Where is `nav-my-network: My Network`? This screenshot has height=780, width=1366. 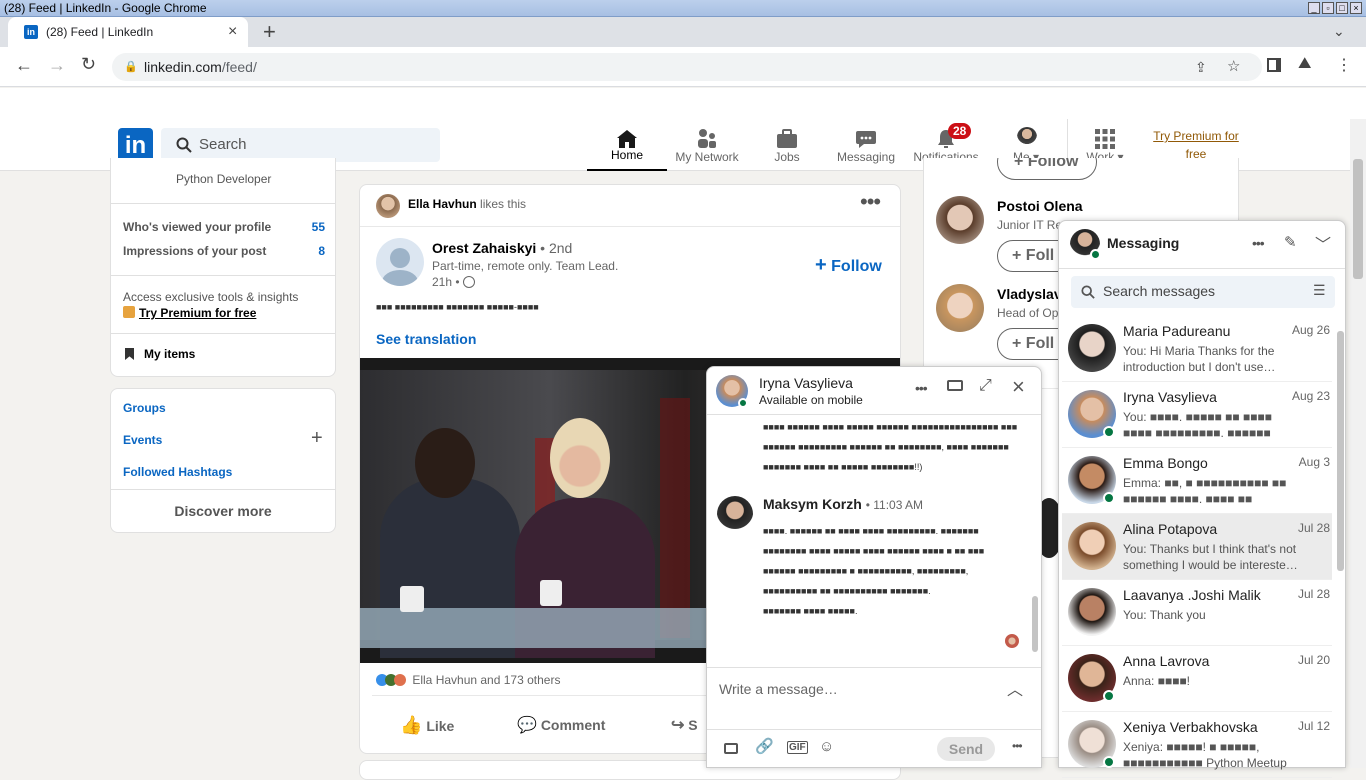
nav-my-network: My Network is located at coordinates (707, 145).